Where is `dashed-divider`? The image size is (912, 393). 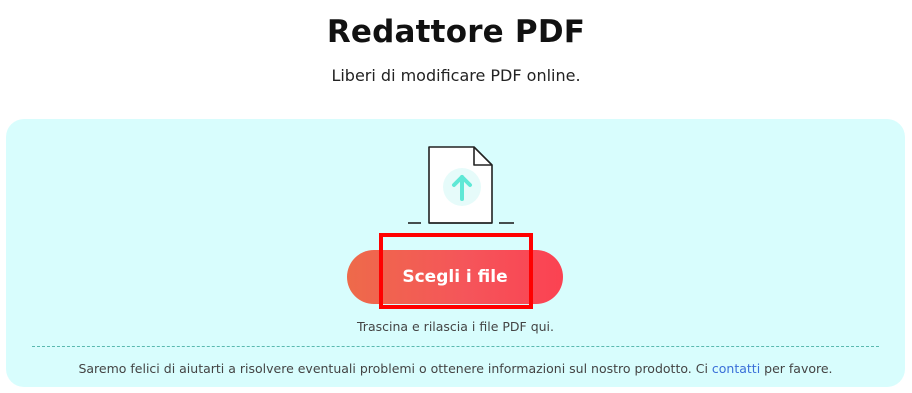 dashed-divider is located at coordinates (455, 346).